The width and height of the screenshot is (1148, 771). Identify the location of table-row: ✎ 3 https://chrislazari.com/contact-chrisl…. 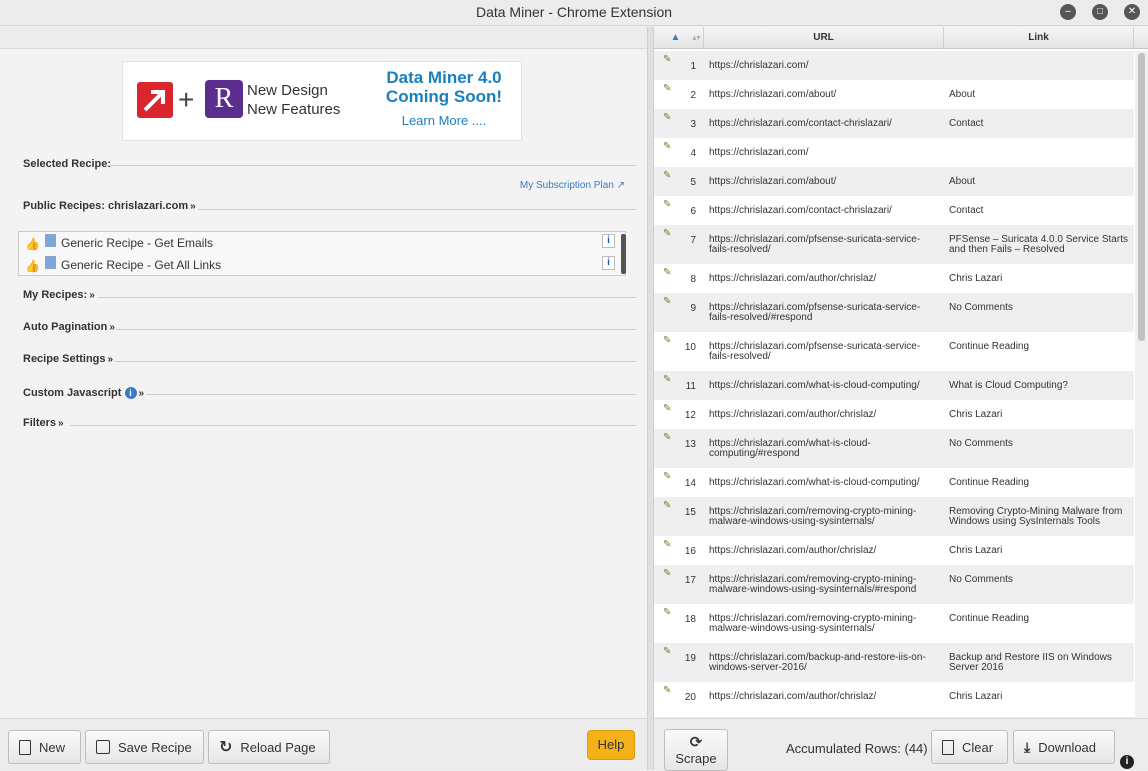
(894, 123).